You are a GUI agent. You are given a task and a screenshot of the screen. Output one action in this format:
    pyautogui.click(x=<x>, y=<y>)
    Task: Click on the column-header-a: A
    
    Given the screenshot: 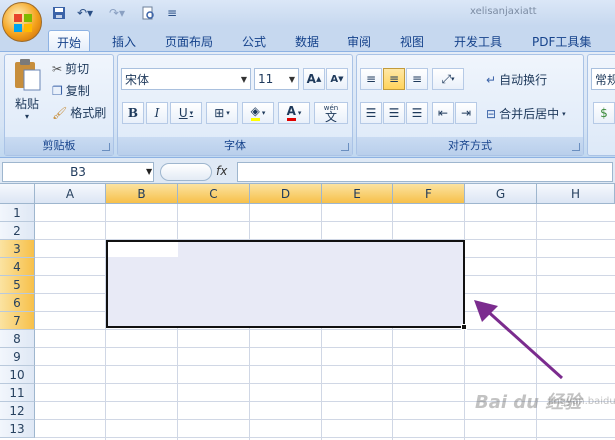 What is the action you would take?
    pyautogui.click(x=70, y=194)
    